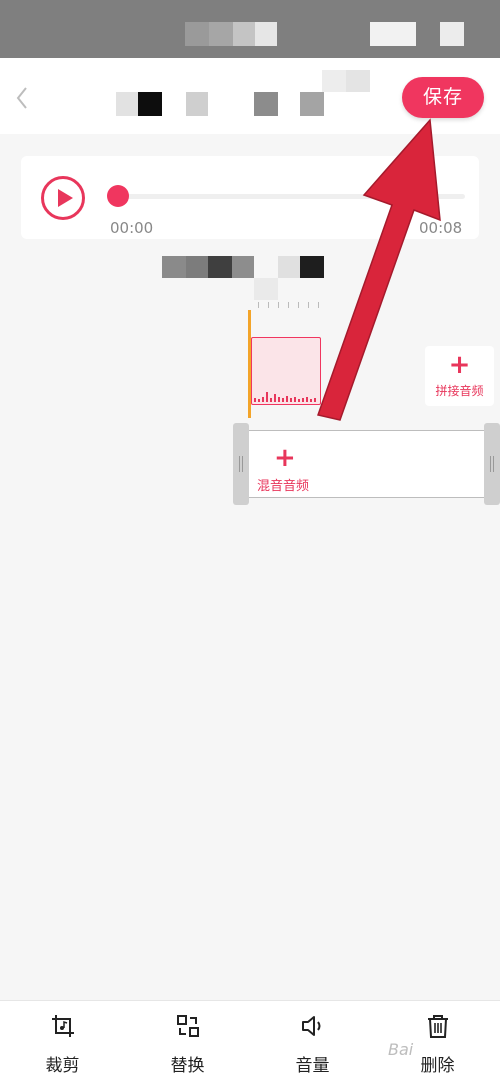  Describe the element at coordinates (285, 397) in the screenshot. I see `waveform` at that location.